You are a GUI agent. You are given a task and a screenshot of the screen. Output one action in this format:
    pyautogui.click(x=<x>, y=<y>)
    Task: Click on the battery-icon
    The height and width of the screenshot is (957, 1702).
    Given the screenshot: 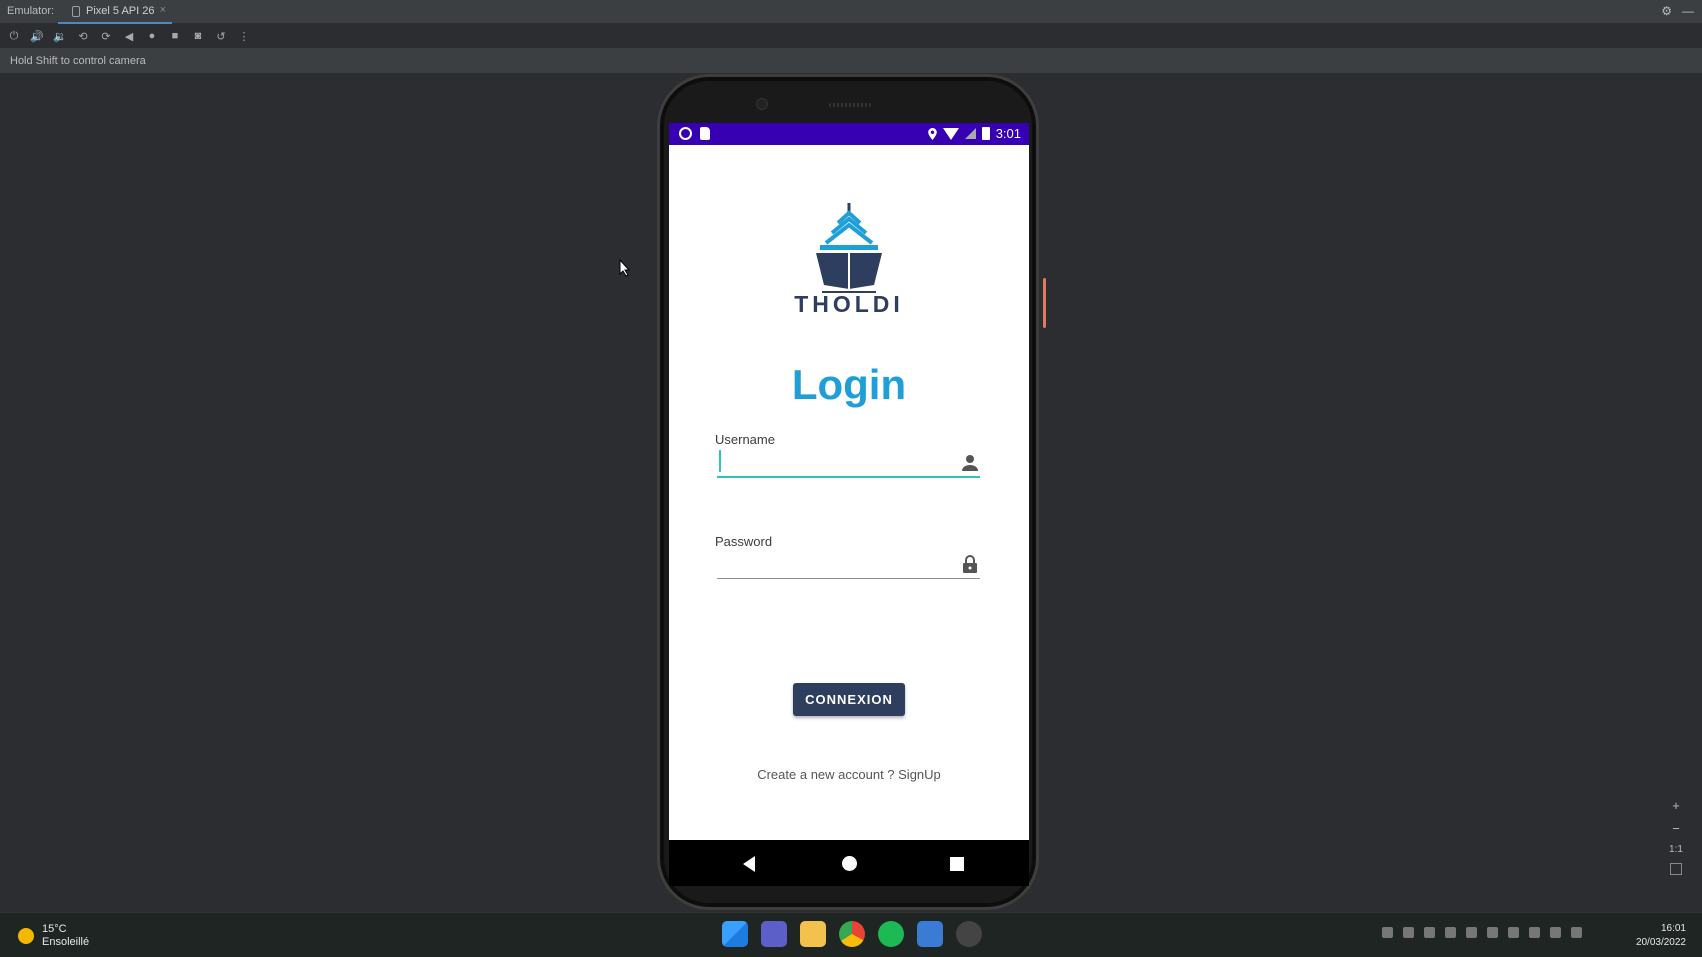 What is the action you would take?
    pyautogui.click(x=985, y=133)
    